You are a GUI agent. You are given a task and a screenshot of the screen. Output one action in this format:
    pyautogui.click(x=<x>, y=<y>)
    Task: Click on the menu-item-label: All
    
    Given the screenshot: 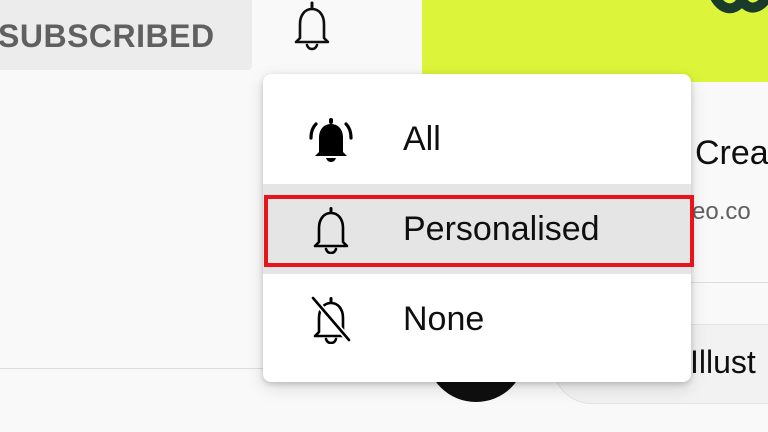 What is the action you would take?
    pyautogui.click(x=422, y=138)
    